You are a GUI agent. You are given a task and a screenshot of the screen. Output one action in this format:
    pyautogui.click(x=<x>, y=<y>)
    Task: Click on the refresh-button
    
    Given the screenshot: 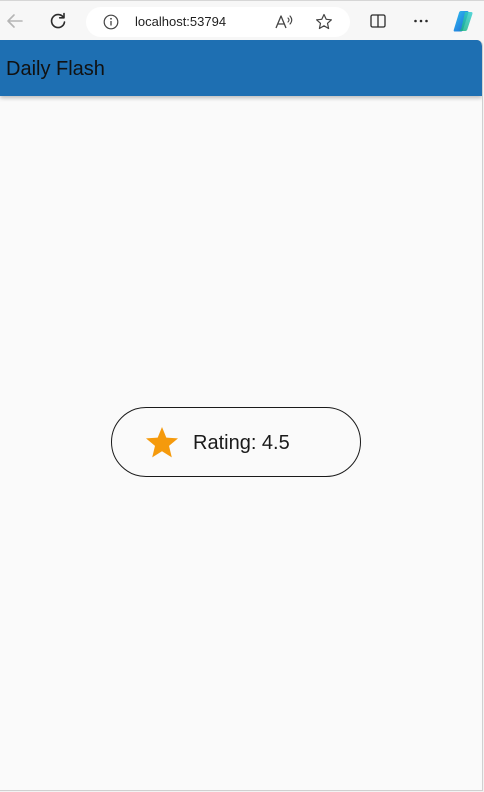 What is the action you would take?
    pyautogui.click(x=58, y=21)
    